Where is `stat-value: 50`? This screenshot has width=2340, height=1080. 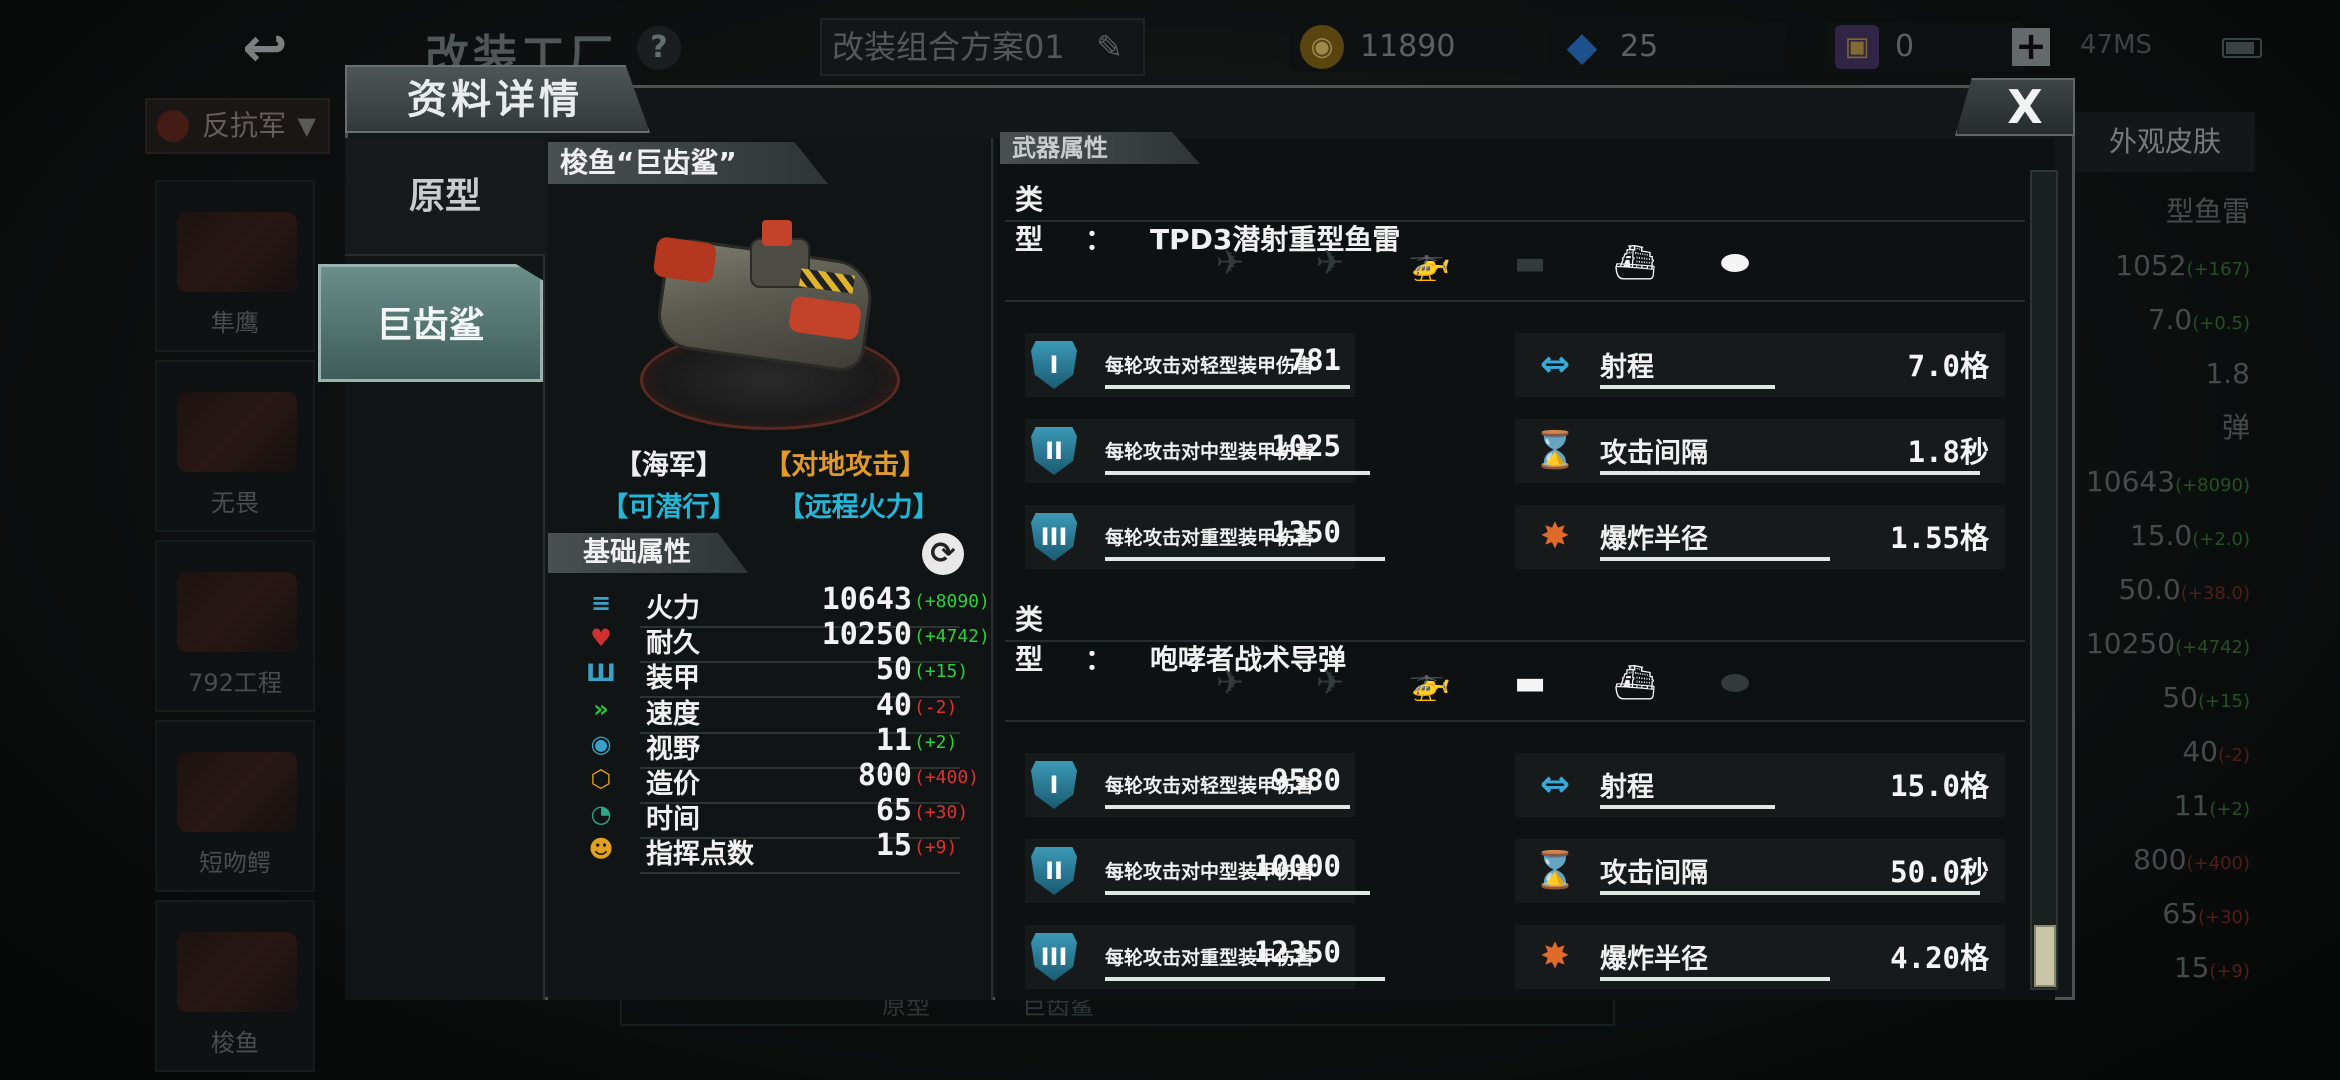 stat-value: 50 is located at coordinates (893, 670).